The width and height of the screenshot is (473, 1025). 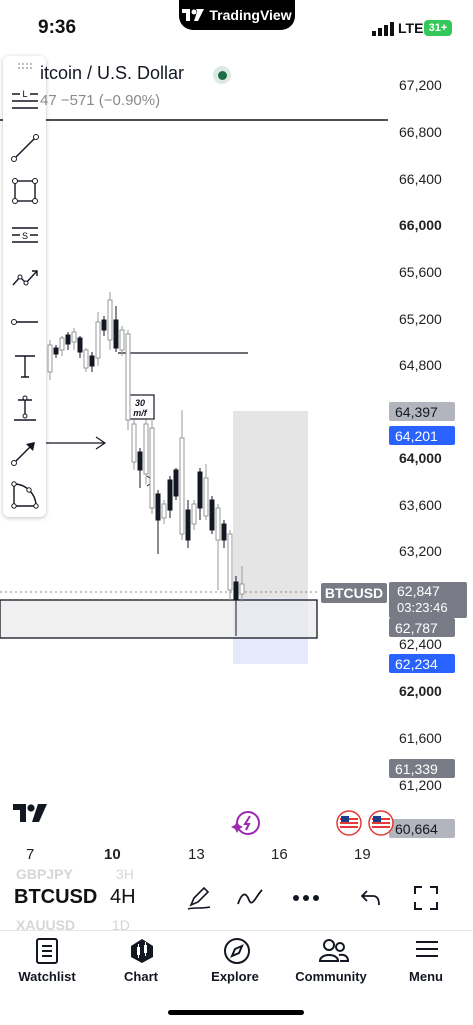 I want to click on symbol-price-label: BTCUSD, so click(x=354, y=593).